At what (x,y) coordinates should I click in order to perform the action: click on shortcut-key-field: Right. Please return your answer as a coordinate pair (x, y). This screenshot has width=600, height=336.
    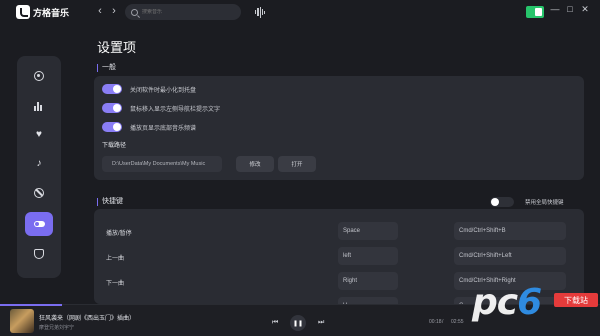
    Looking at the image, I should click on (368, 281).